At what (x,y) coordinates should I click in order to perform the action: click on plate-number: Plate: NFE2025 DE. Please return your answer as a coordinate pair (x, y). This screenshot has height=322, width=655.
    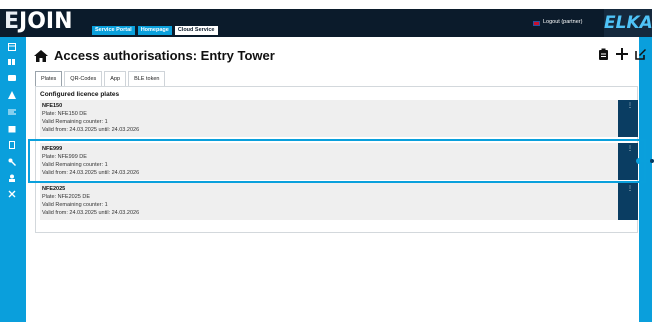
    Looking at the image, I should click on (66, 197).